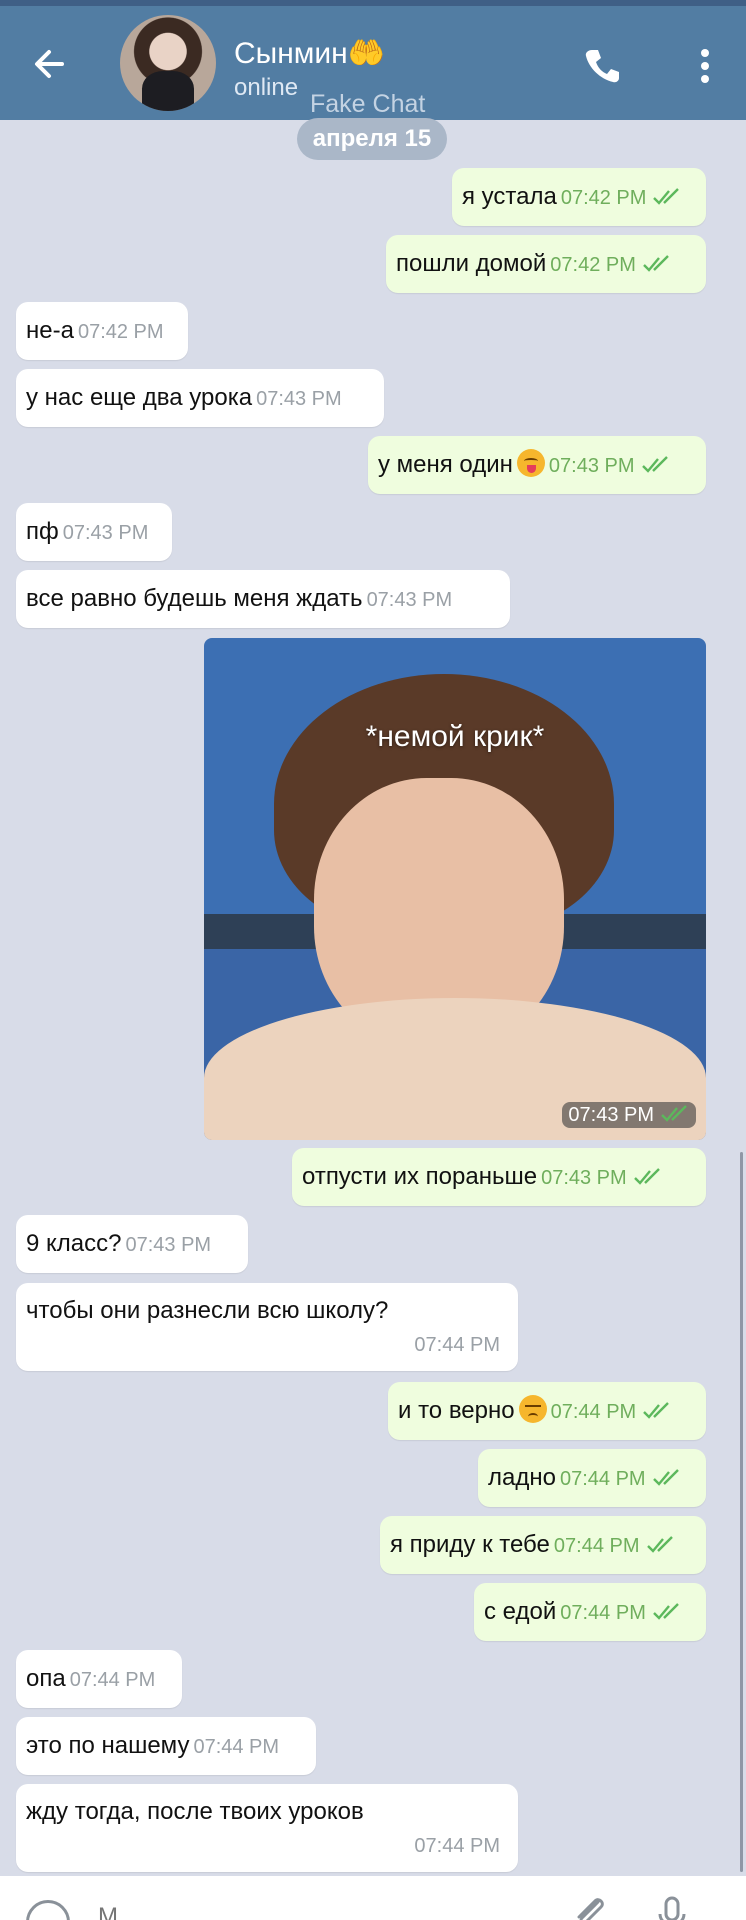 This screenshot has height=1920, width=746. Describe the element at coordinates (522, 1477) in the screenshot. I see `message-text: ладно` at that location.